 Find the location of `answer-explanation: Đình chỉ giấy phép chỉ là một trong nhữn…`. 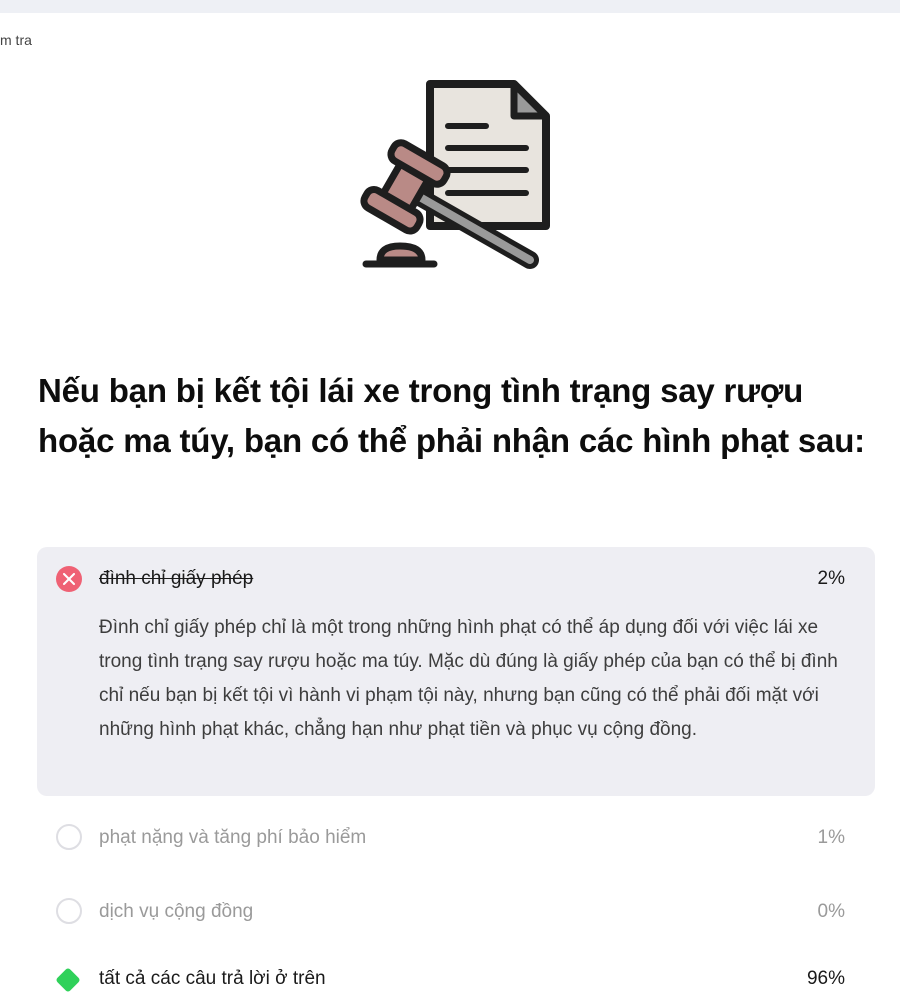

answer-explanation: Đình chỉ giấy phép chỉ là một trong nhữn… is located at coordinates (468, 678).